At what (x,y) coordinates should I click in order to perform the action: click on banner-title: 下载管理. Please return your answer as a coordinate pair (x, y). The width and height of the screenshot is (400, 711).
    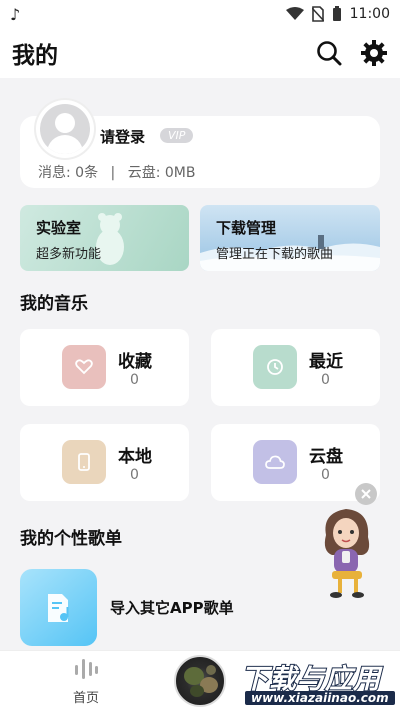
    Looking at the image, I should click on (246, 228).